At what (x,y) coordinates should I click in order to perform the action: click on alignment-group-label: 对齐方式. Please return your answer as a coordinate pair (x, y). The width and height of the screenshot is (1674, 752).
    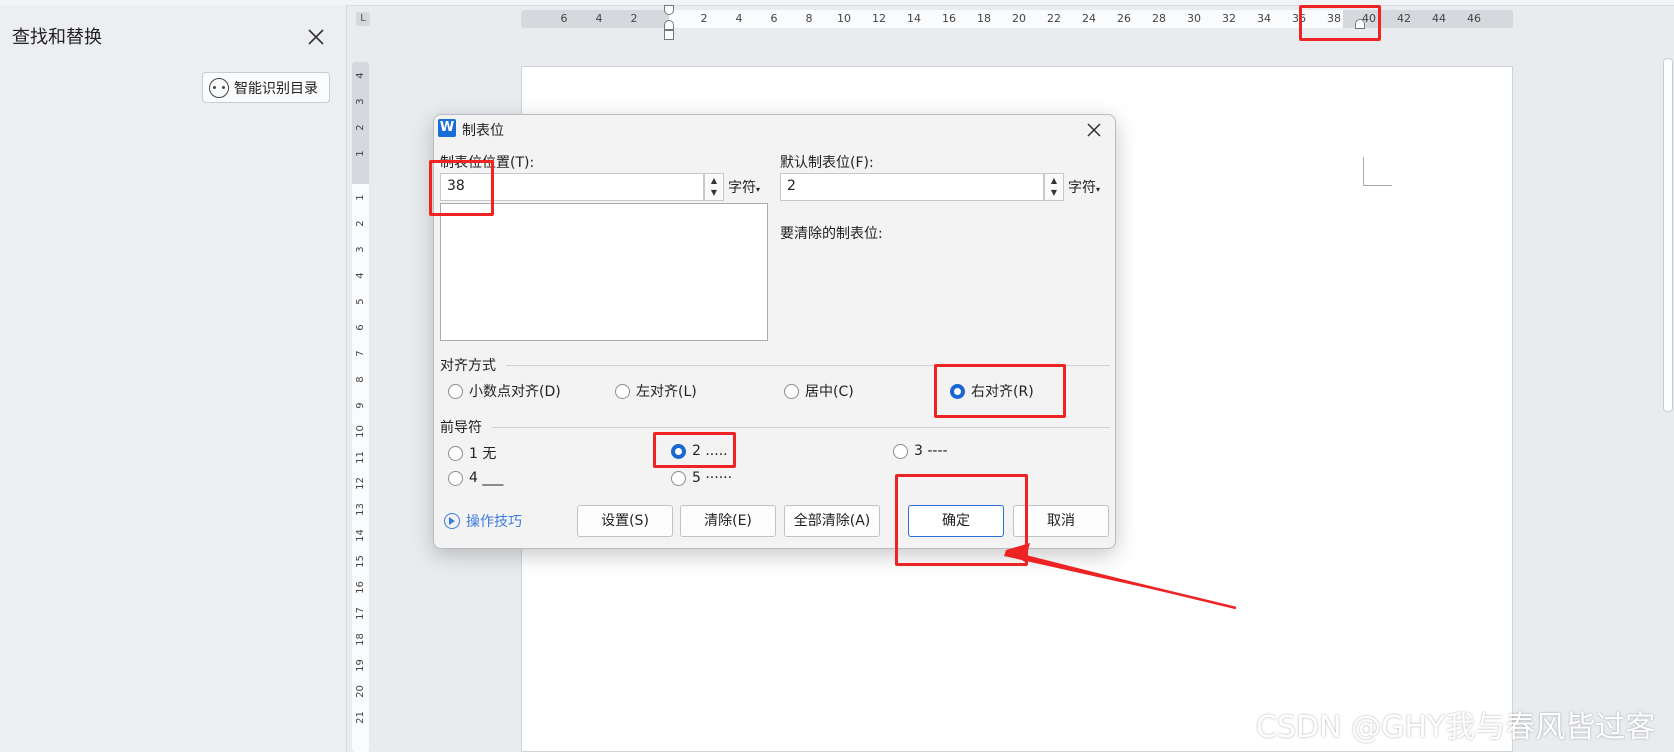
    Looking at the image, I should click on (468, 366).